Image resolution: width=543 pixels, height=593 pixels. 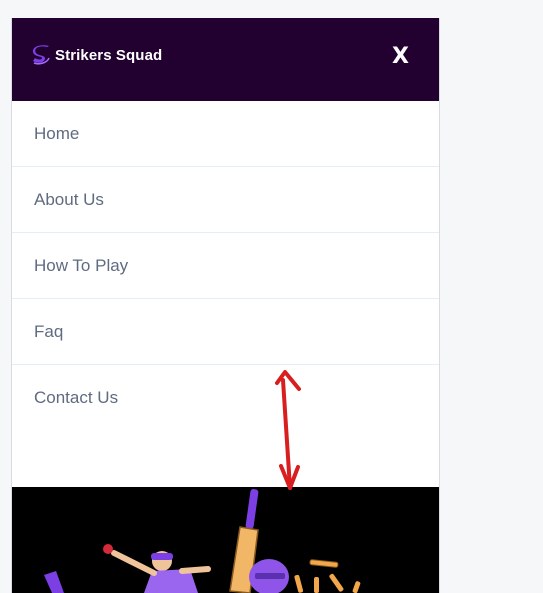 What do you see at coordinates (225, 398) in the screenshot?
I see `menu-item-contact-us: Contact Us` at bounding box center [225, 398].